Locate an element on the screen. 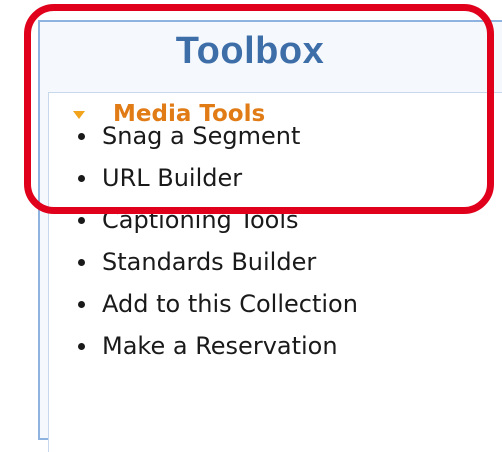  tool-item-label: Add to this Collection is located at coordinates (230, 304).